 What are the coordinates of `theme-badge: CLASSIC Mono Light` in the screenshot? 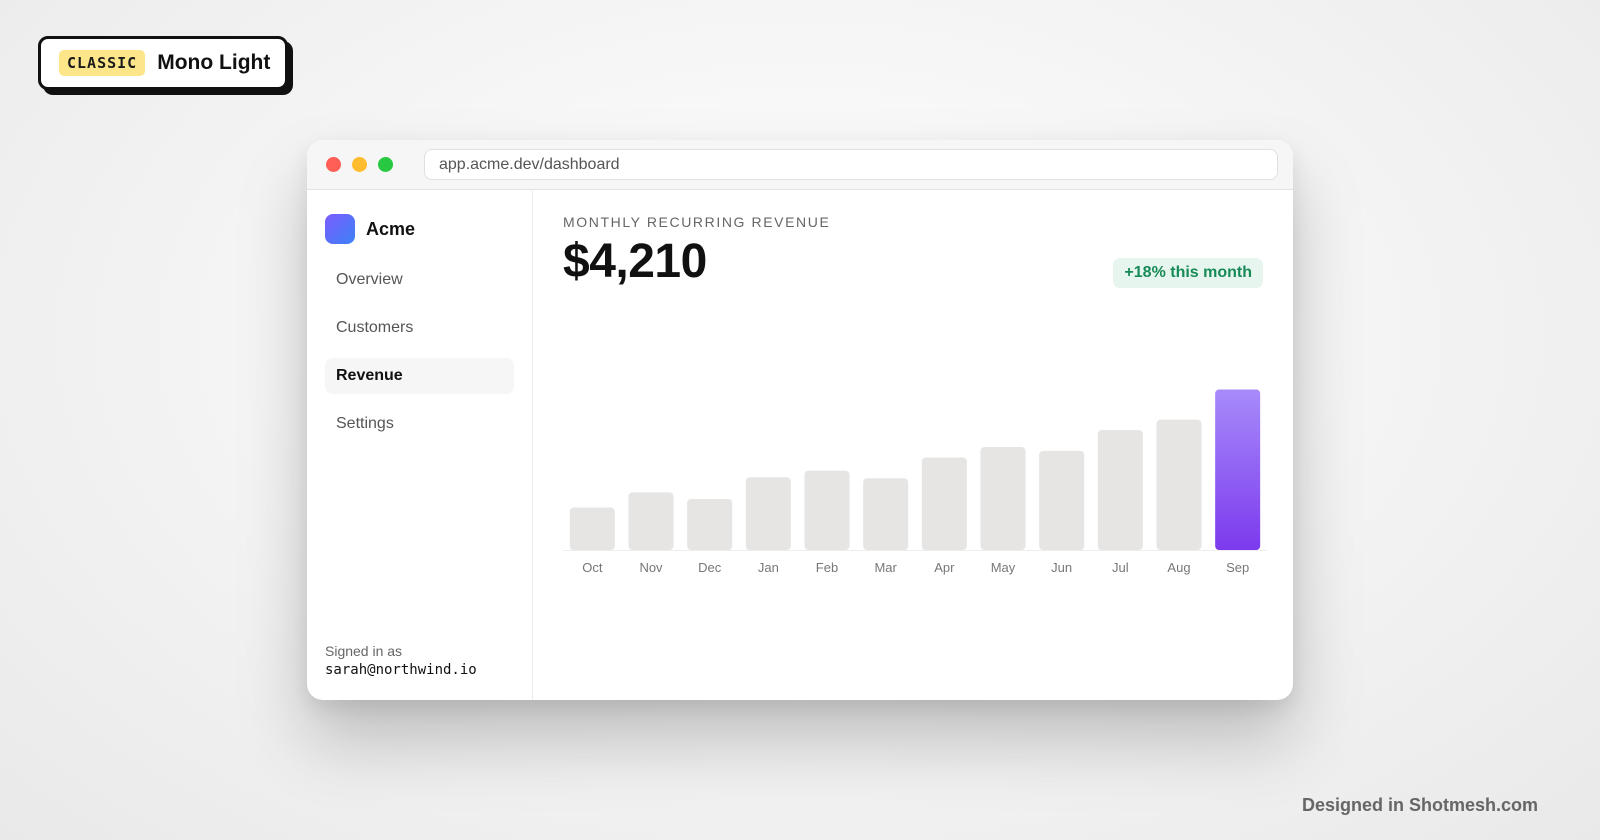 It's located at (163, 63).